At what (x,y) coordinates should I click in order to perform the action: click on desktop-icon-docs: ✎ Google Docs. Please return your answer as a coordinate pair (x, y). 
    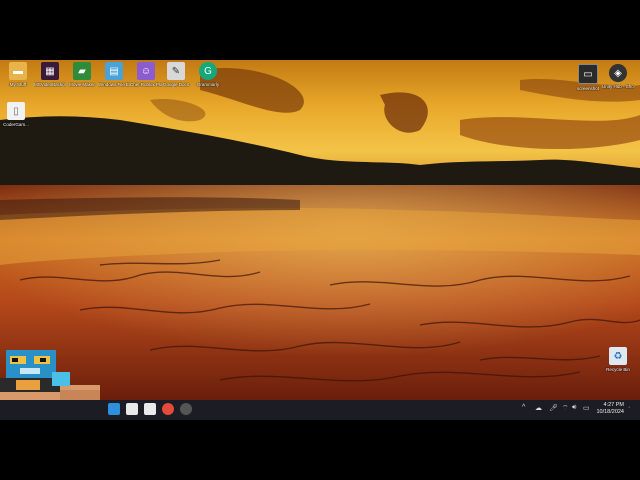
    Looking at the image, I should click on (176, 74).